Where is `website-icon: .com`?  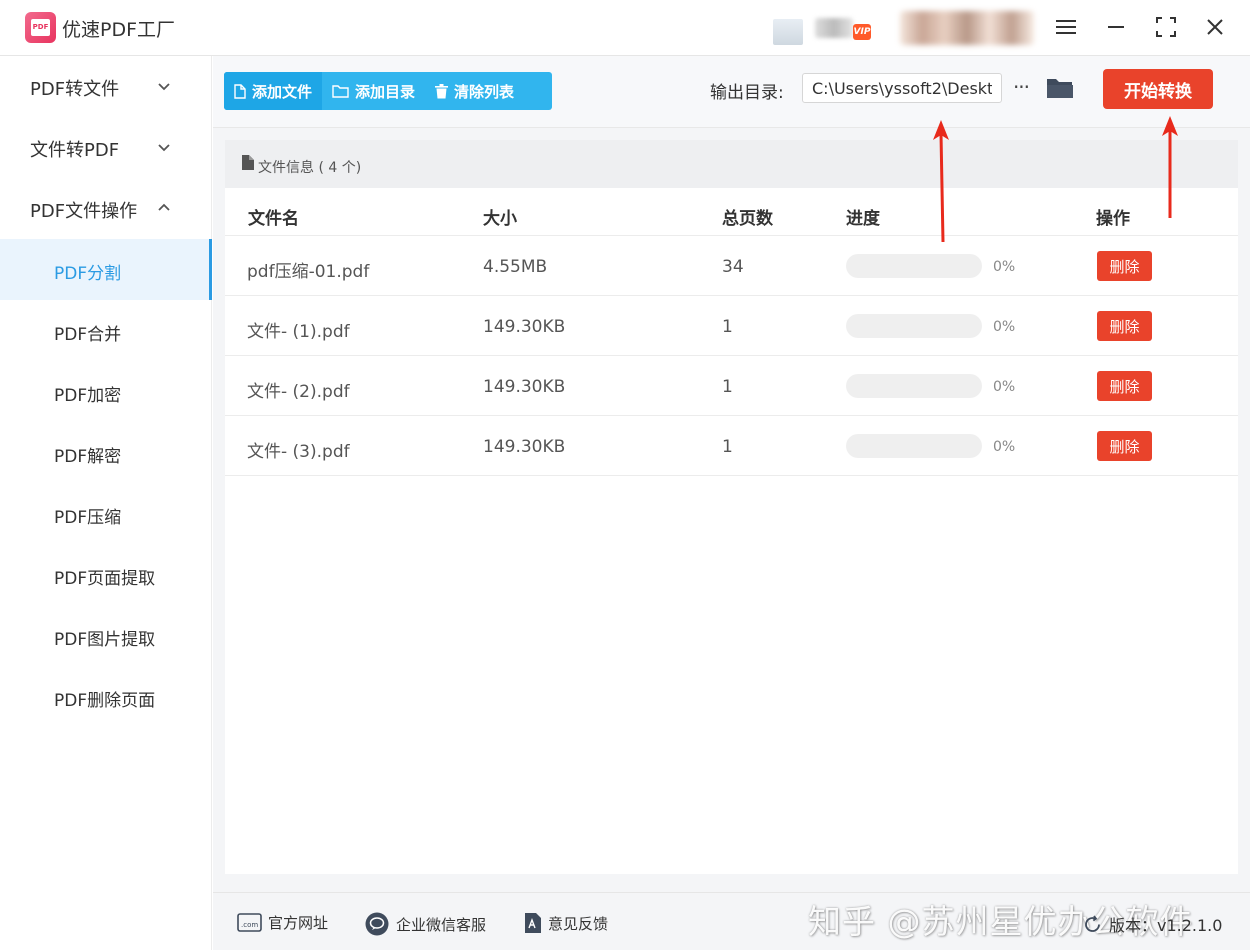
website-icon: .com is located at coordinates (249, 922).